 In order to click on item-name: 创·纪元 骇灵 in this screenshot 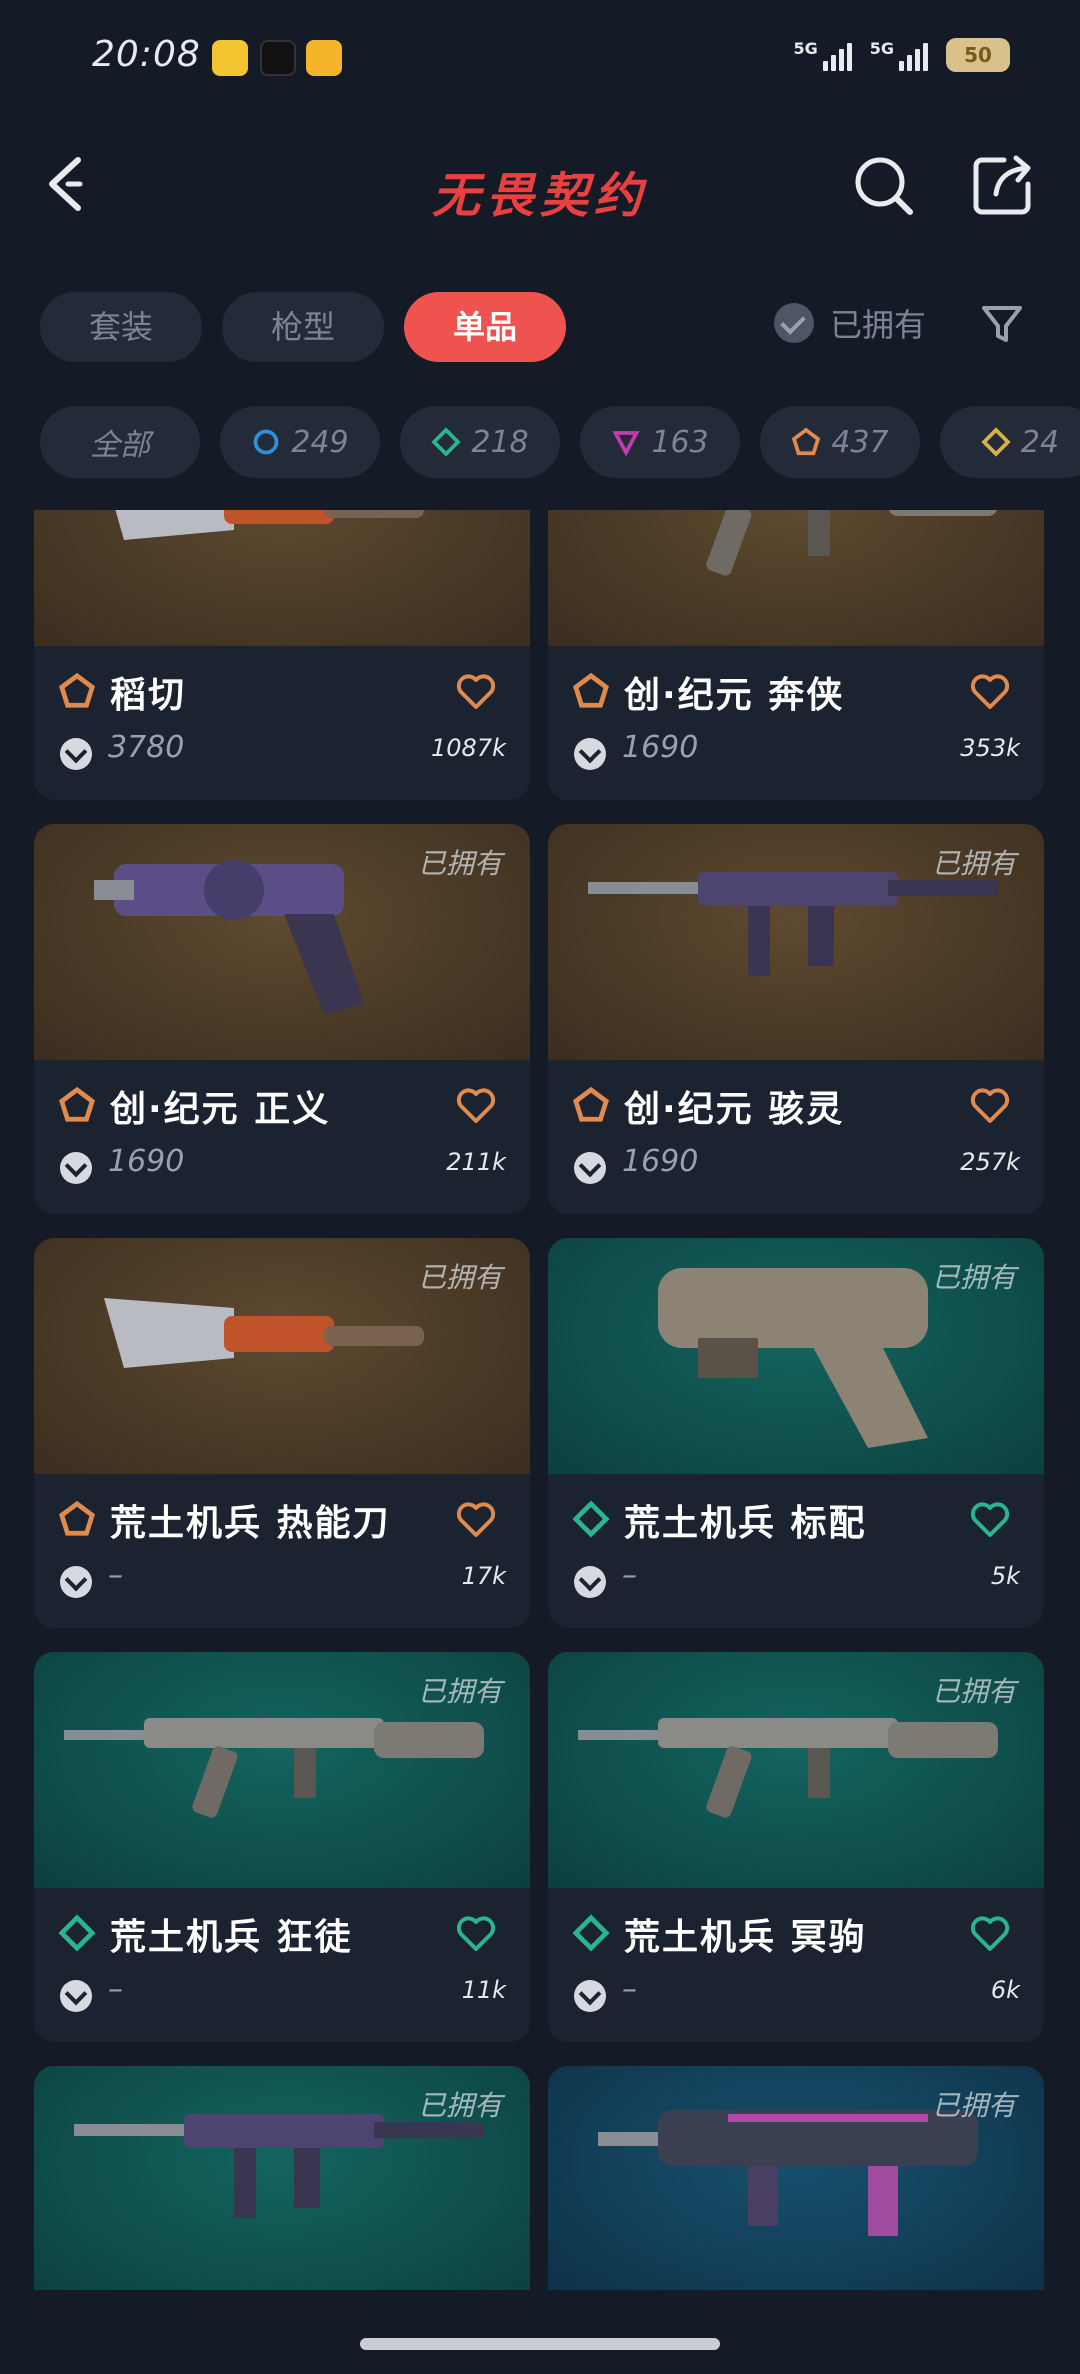, I will do `click(734, 1109)`.